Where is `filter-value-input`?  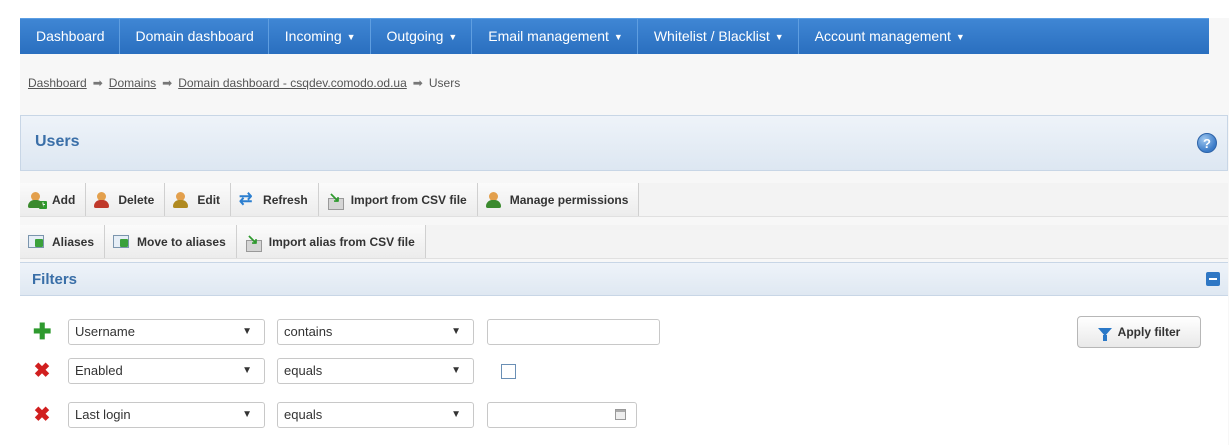
filter-value-input is located at coordinates (573, 332).